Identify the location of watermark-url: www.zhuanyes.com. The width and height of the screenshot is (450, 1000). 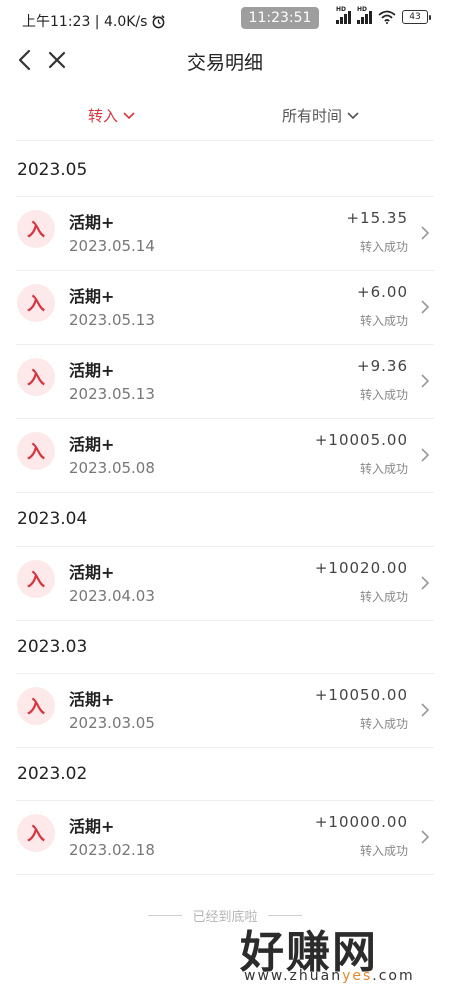
(329, 976).